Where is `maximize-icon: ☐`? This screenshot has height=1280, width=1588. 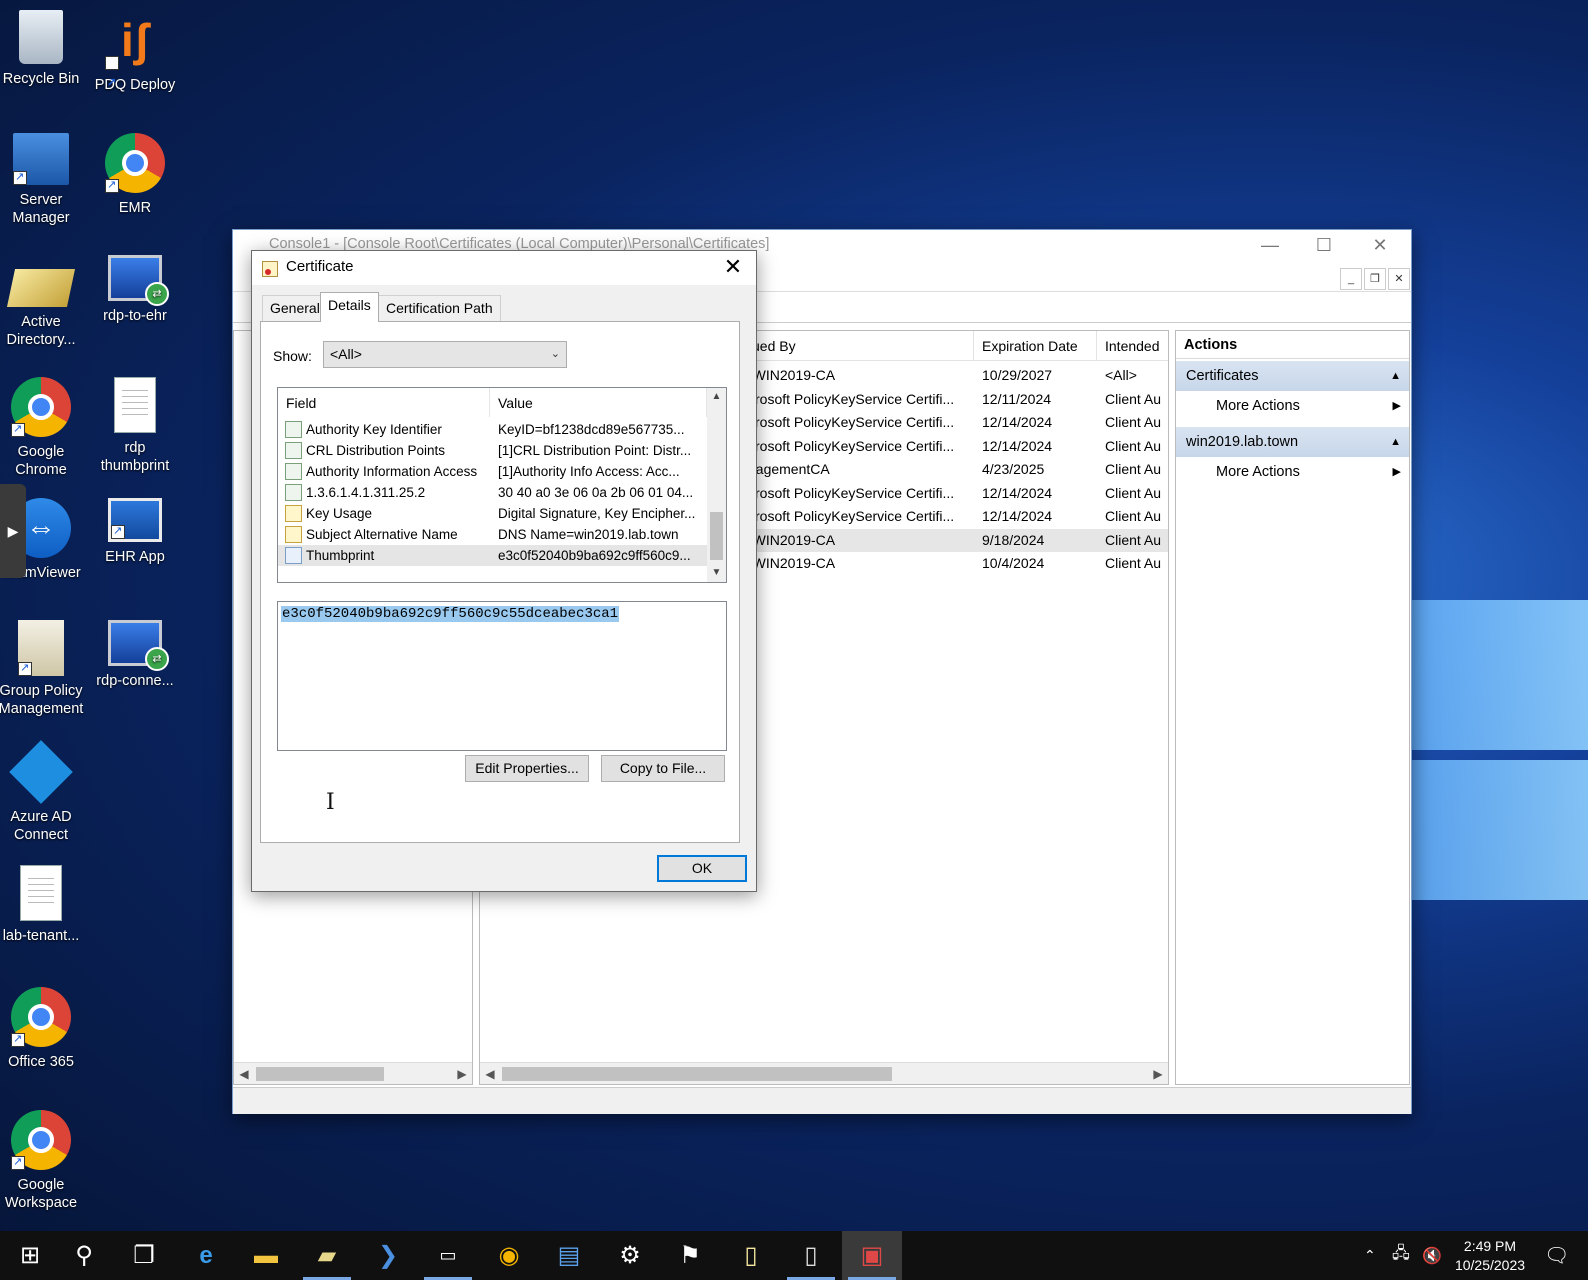 maximize-icon: ☐ is located at coordinates (1324, 246).